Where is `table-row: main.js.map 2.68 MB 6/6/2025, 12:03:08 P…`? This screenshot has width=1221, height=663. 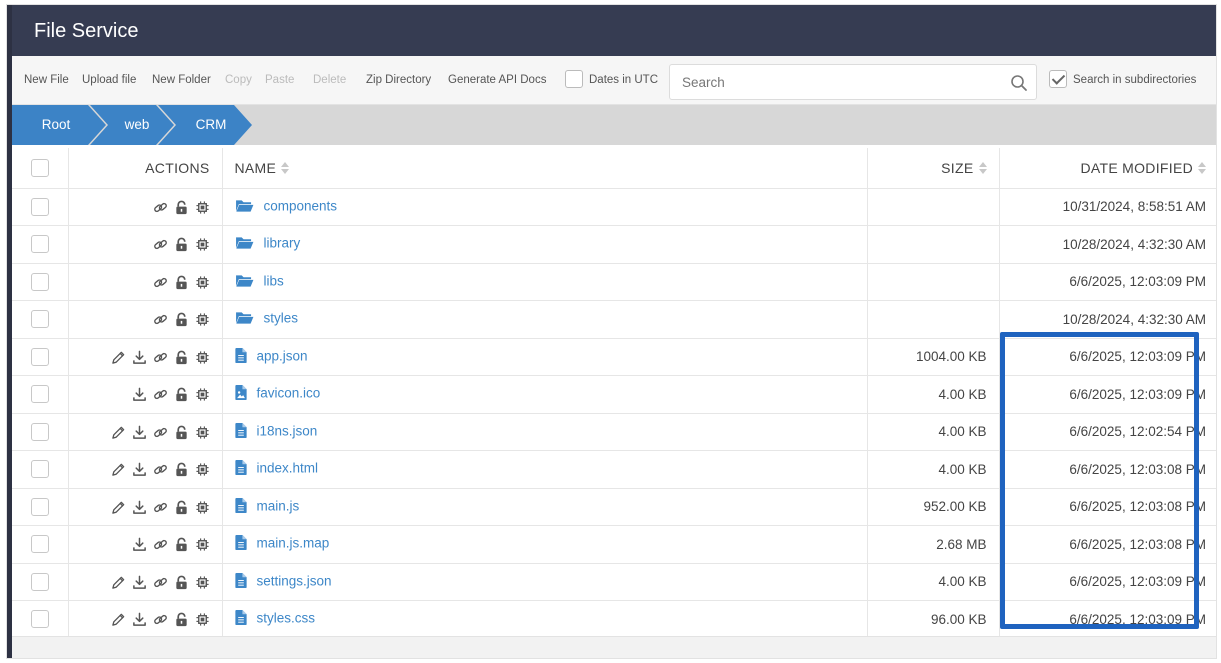
table-row: main.js.map 2.68 MB 6/6/2025, 12:03:08 P… is located at coordinates (614, 544).